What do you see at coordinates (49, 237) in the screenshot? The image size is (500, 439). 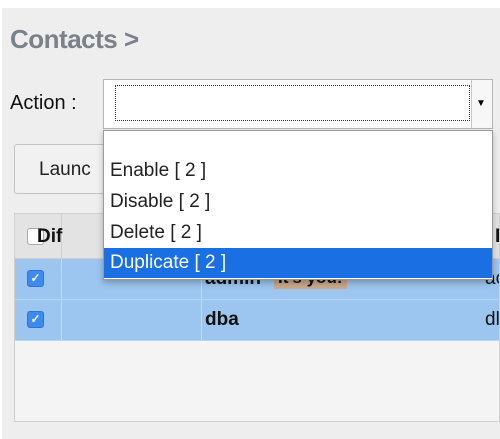 I see `column-header-dif: Dif` at bounding box center [49, 237].